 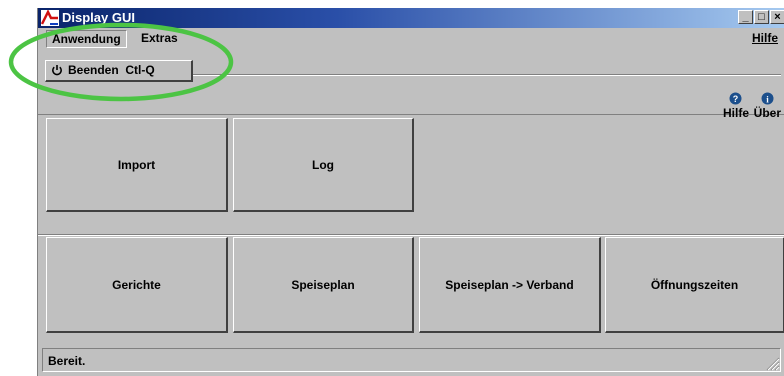 I want to click on menu-item-beenden-label: Beenden Ctl-Q, so click(x=111, y=70).